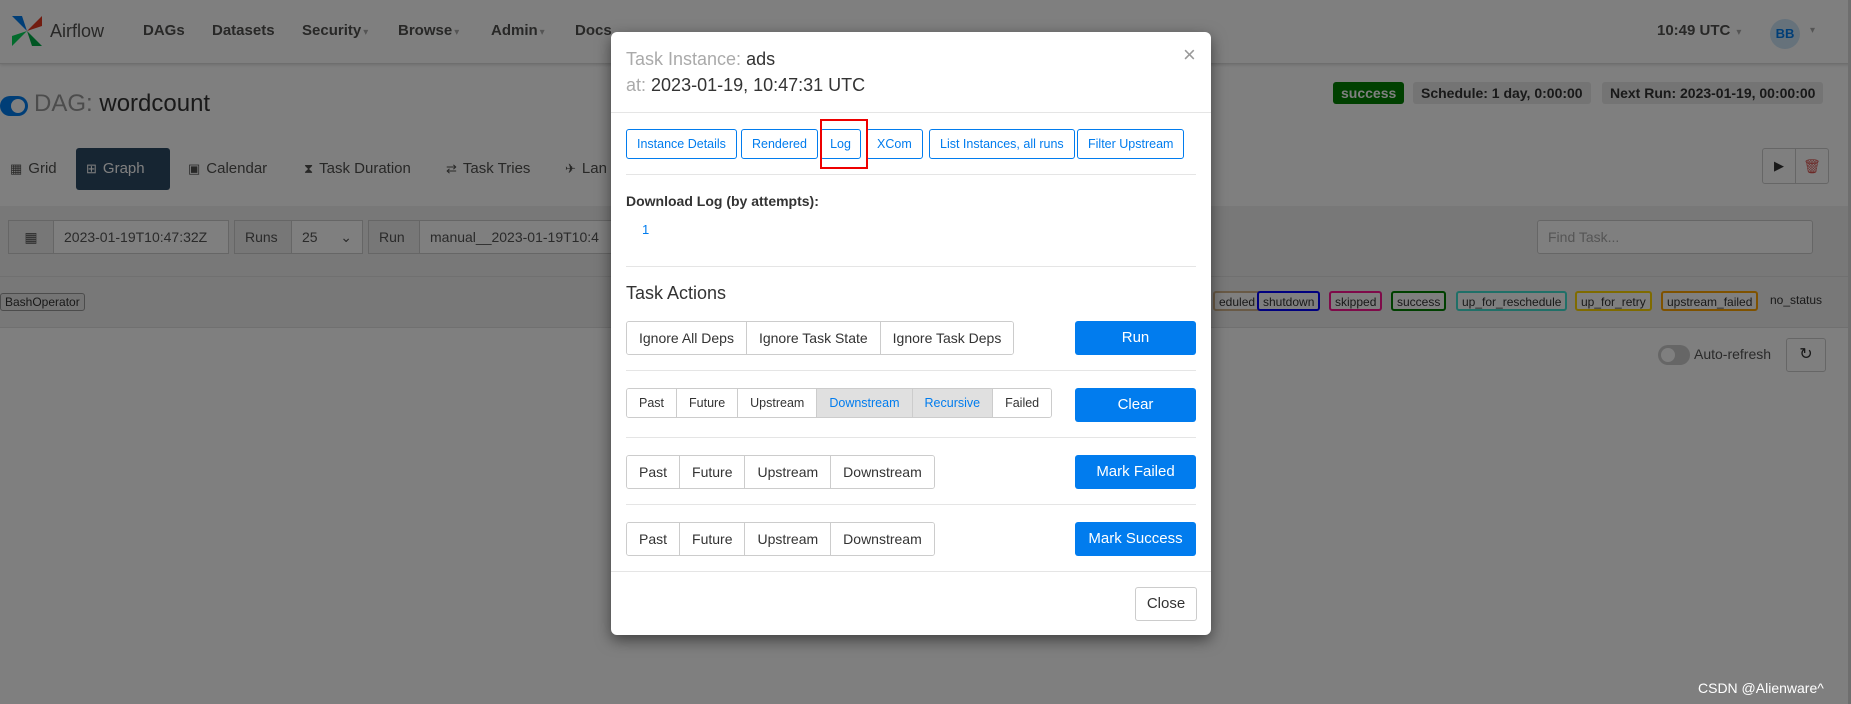 The height and width of the screenshot is (704, 1851). I want to click on run-ignore-all-deps-toggle: Ignore All Deps, so click(687, 338).